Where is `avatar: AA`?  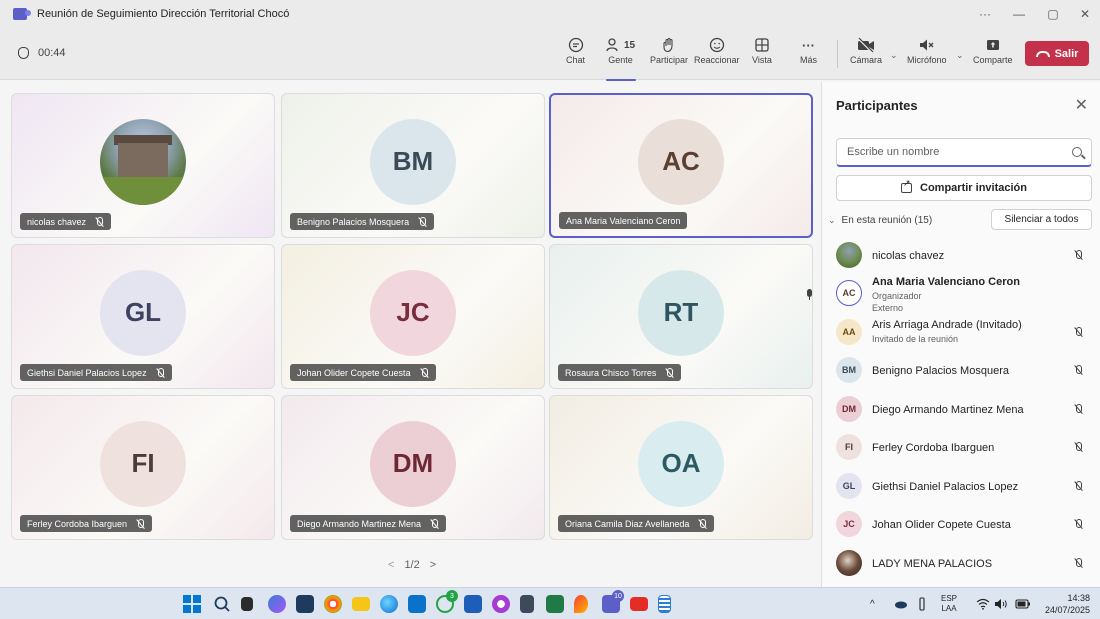 avatar: AA is located at coordinates (849, 332).